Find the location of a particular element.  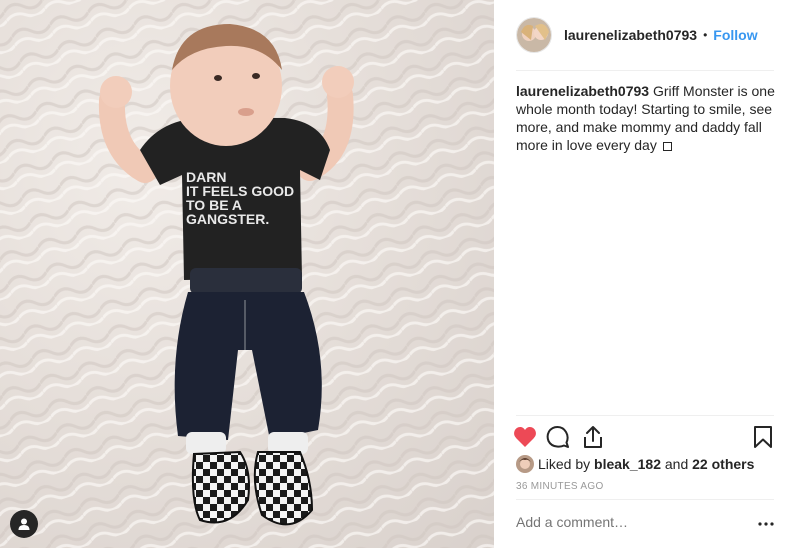

post-username: laurenelizabeth0793 is located at coordinates (630, 35).